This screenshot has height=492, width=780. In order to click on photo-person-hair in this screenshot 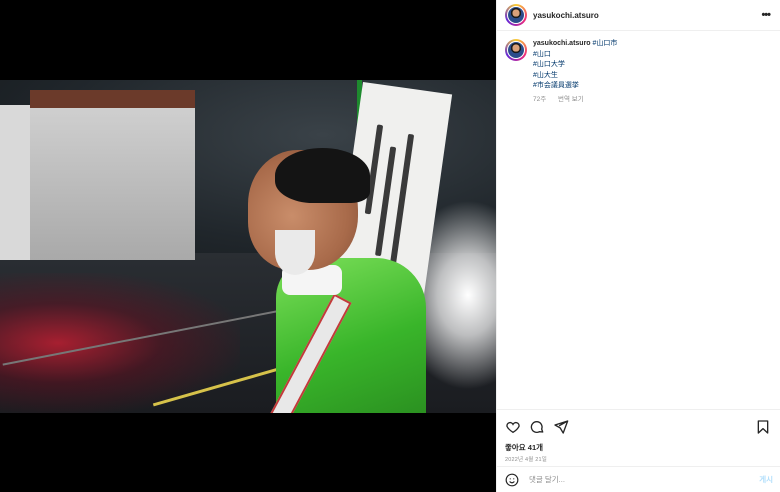, I will do `click(322, 175)`.